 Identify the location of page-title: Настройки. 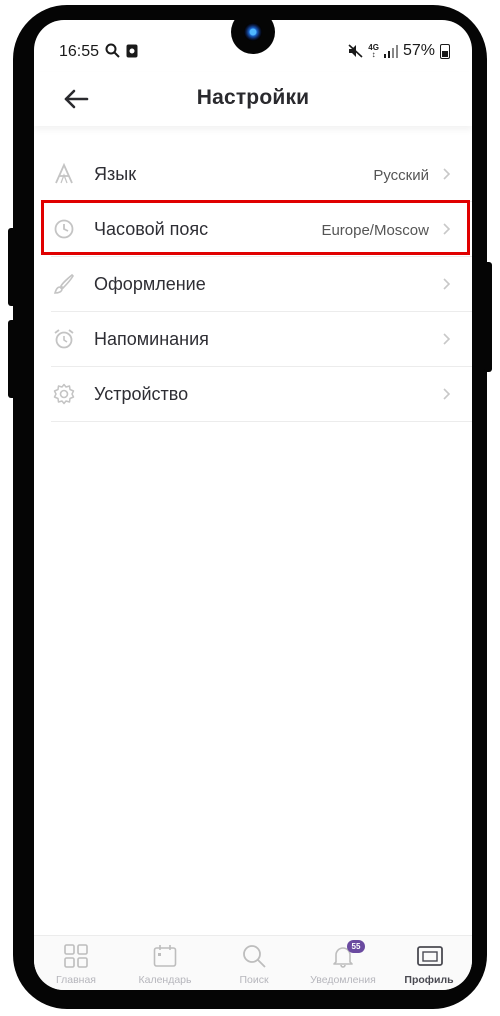
(253, 97).